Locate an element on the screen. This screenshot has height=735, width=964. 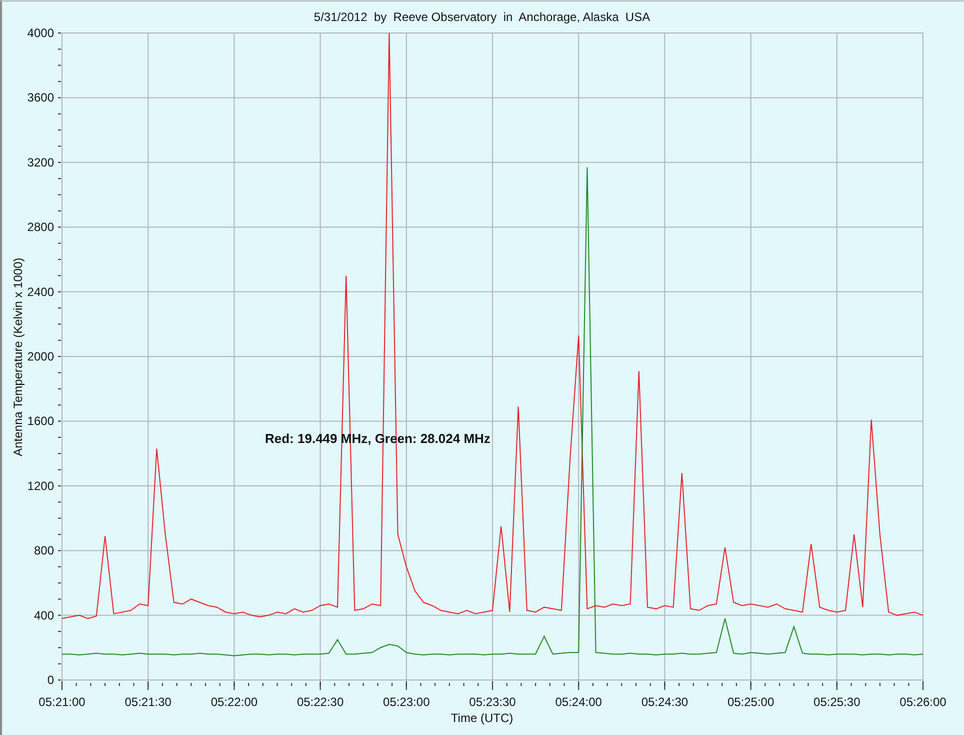
chart-title: 5/31/2012 by Reeve Observatory in Anchorage, Alaska USA is located at coordinates (482, 17).